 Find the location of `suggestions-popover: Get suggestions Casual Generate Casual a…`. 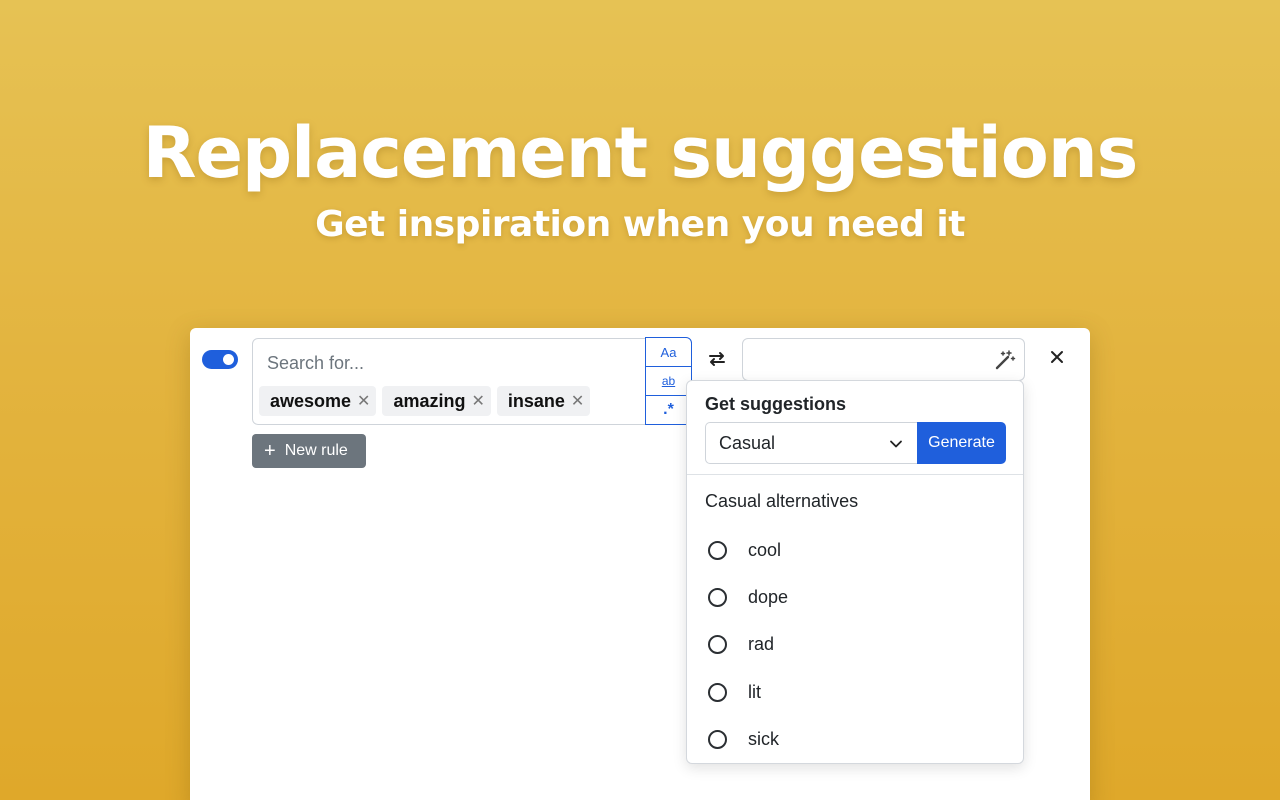

suggestions-popover: Get suggestions Casual Generate Casual a… is located at coordinates (855, 572).